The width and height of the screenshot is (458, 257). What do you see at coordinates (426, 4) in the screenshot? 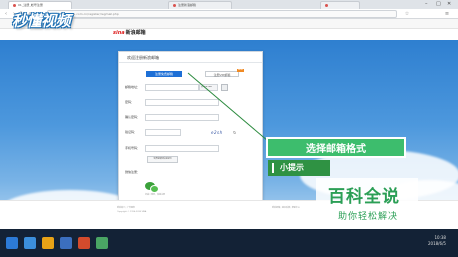
I see `minimize-icon: –` at bounding box center [426, 4].